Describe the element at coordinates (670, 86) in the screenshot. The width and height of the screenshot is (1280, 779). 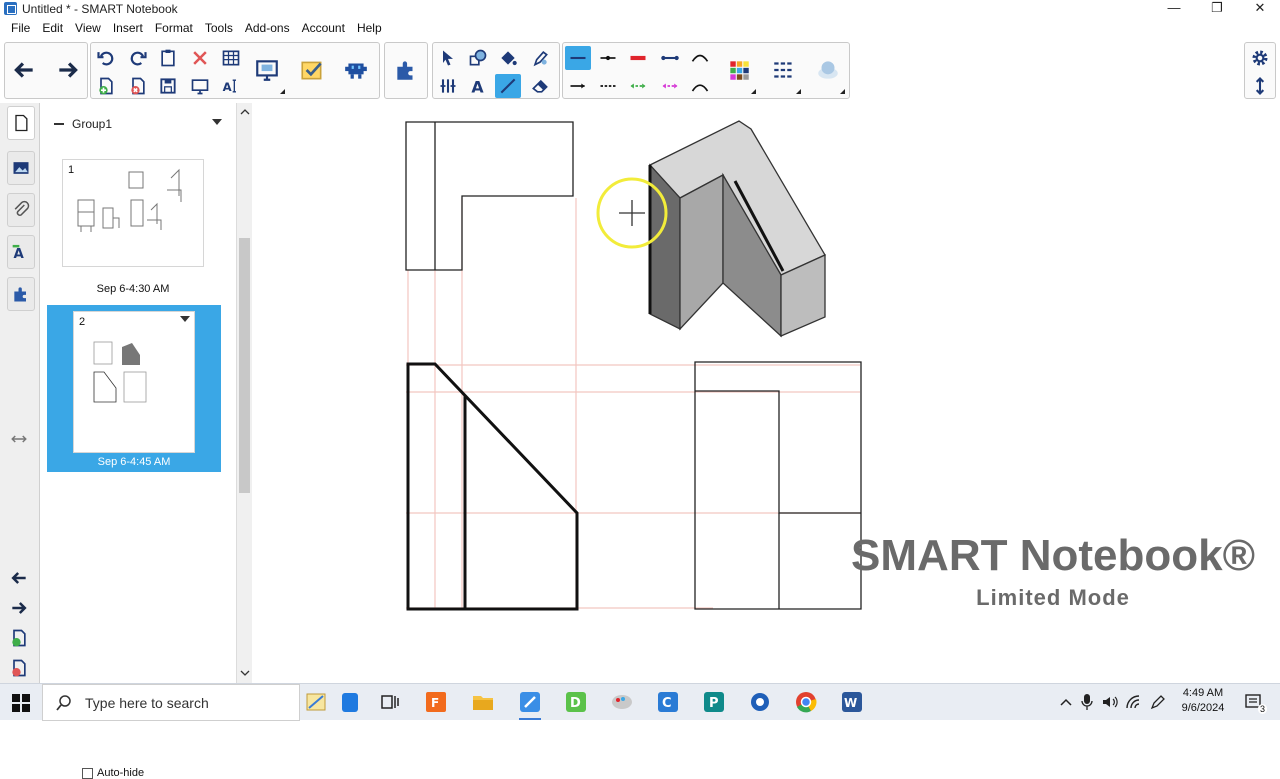
I see `line-style-magenta-arrows` at that location.